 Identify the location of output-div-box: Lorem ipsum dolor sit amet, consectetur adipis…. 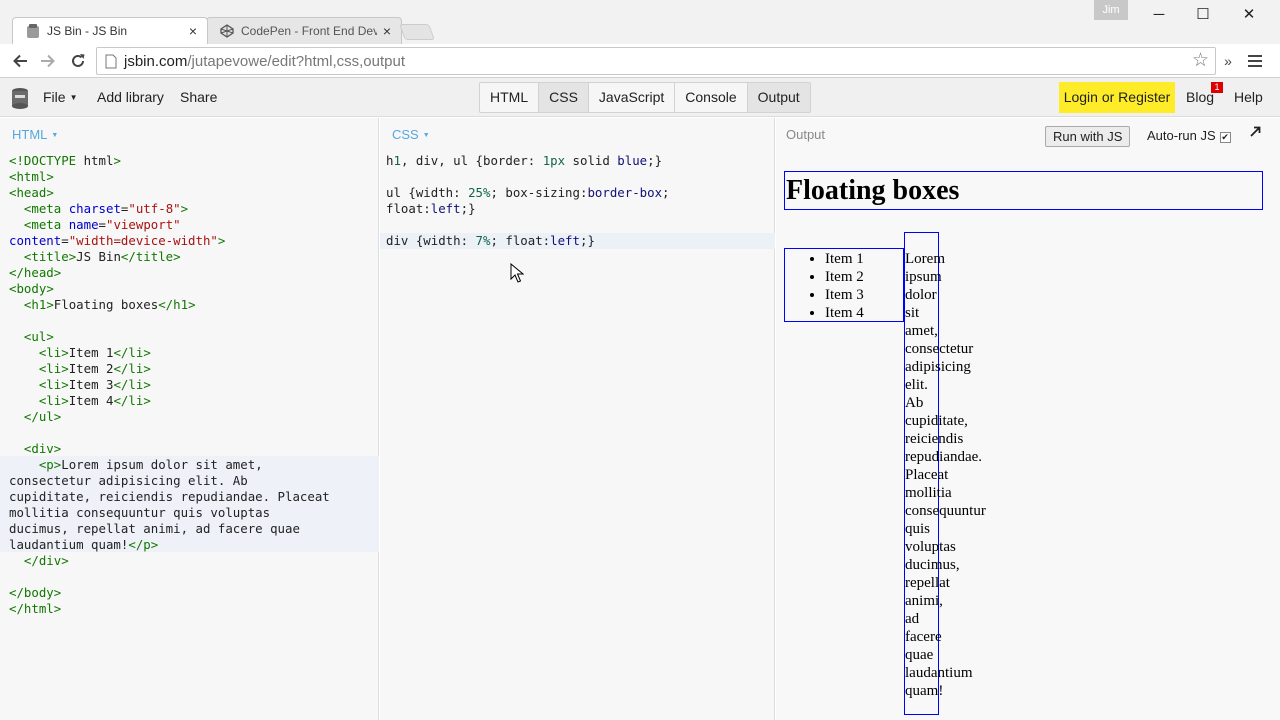
(945, 473).